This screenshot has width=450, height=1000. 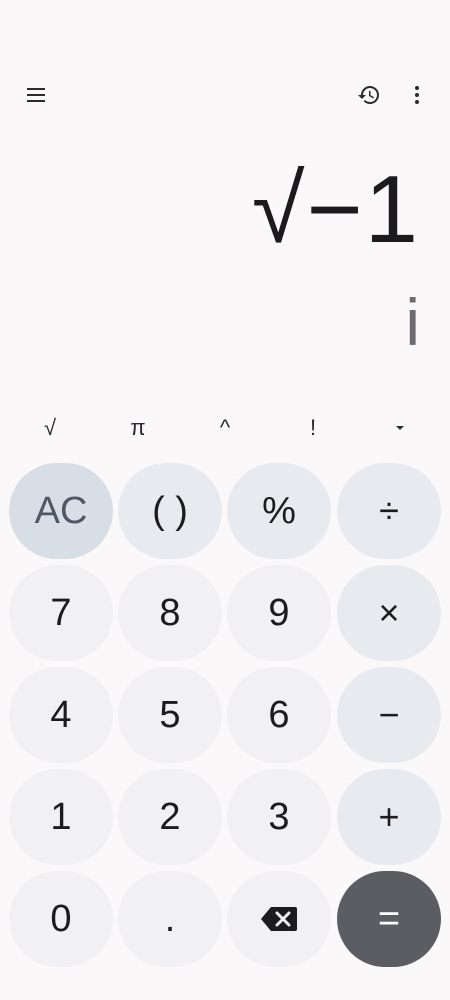 I want to click on digit-8-button: 8, so click(x=170, y=613).